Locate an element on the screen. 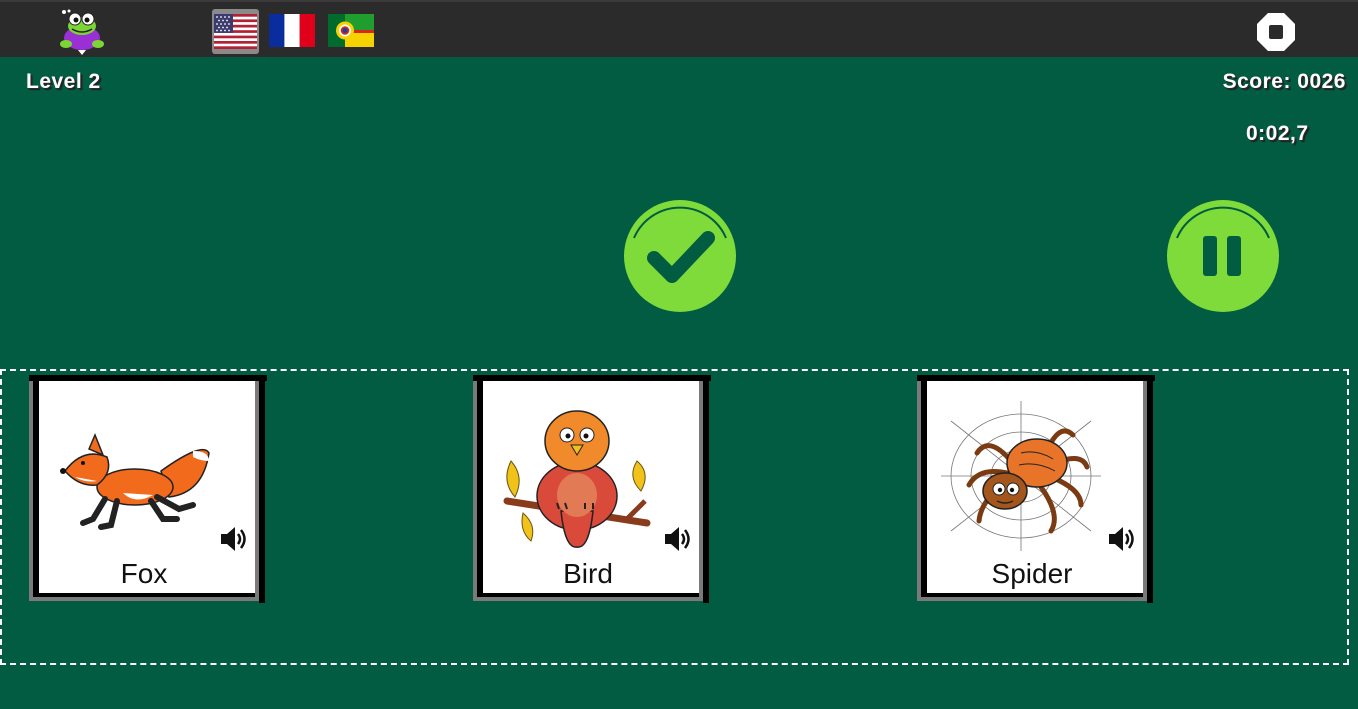 The height and width of the screenshot is (709, 1358). card-fox: Fox is located at coordinates (148, 489).